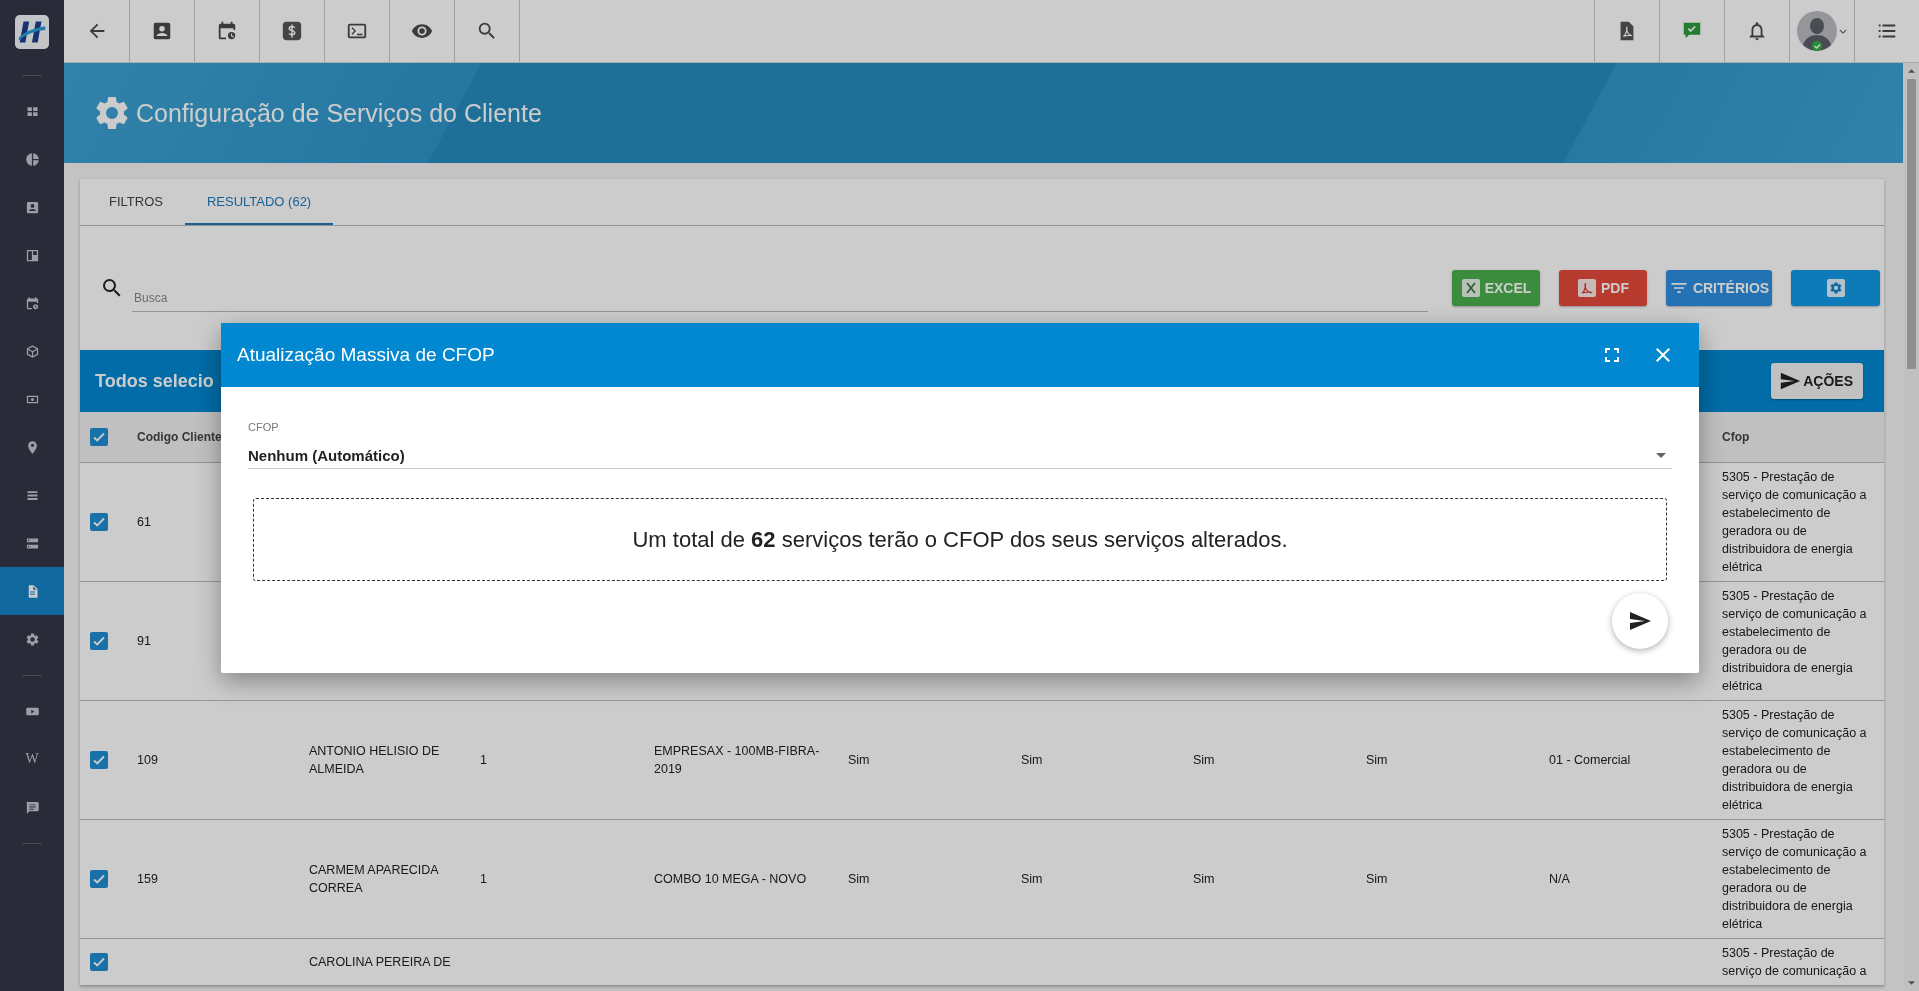 The height and width of the screenshot is (991, 1919). What do you see at coordinates (730, 879) in the screenshot?
I see `table-cell-text: COMBO 10 MEGA - NOVO` at bounding box center [730, 879].